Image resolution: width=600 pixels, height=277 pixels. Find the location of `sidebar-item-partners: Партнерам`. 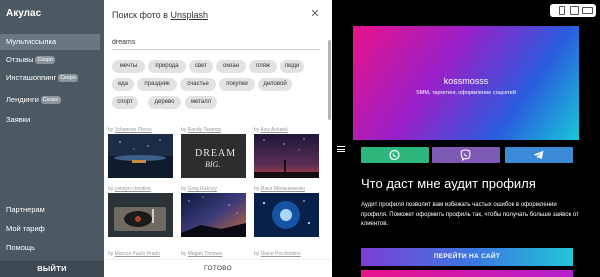

sidebar-item-partners: Партнерам is located at coordinates (50, 210).